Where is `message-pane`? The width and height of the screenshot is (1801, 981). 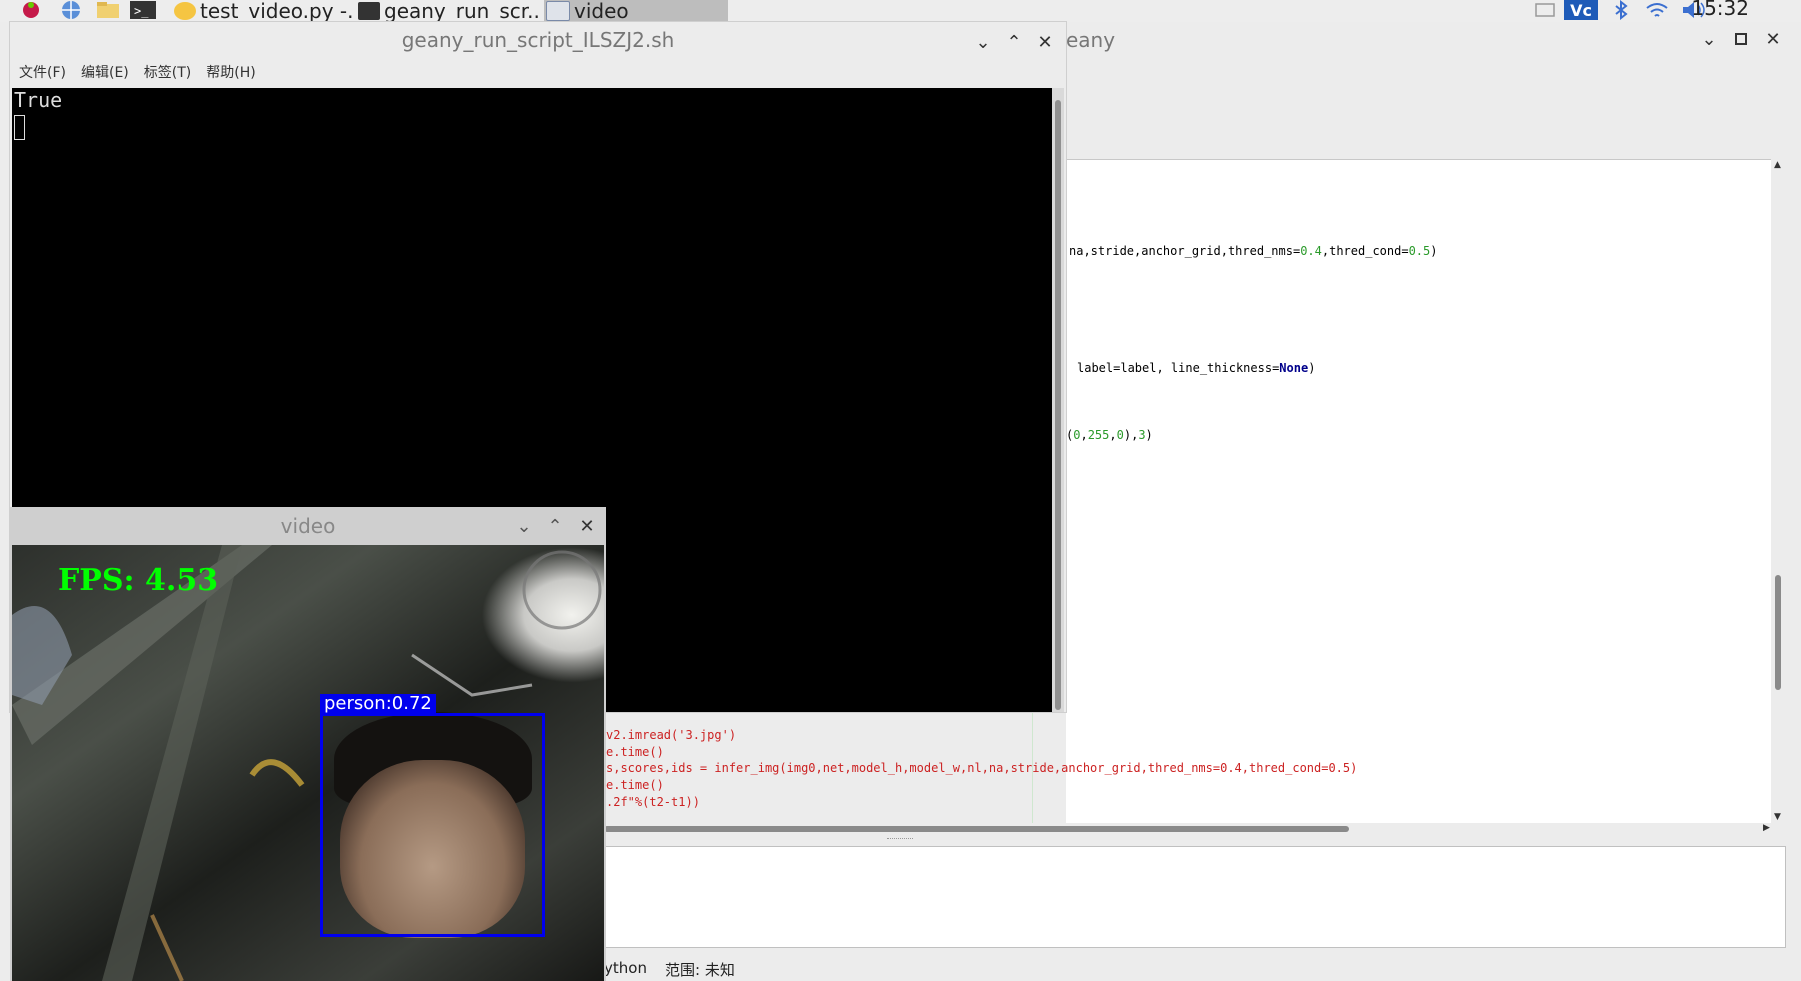 message-pane is located at coordinates (1195, 897).